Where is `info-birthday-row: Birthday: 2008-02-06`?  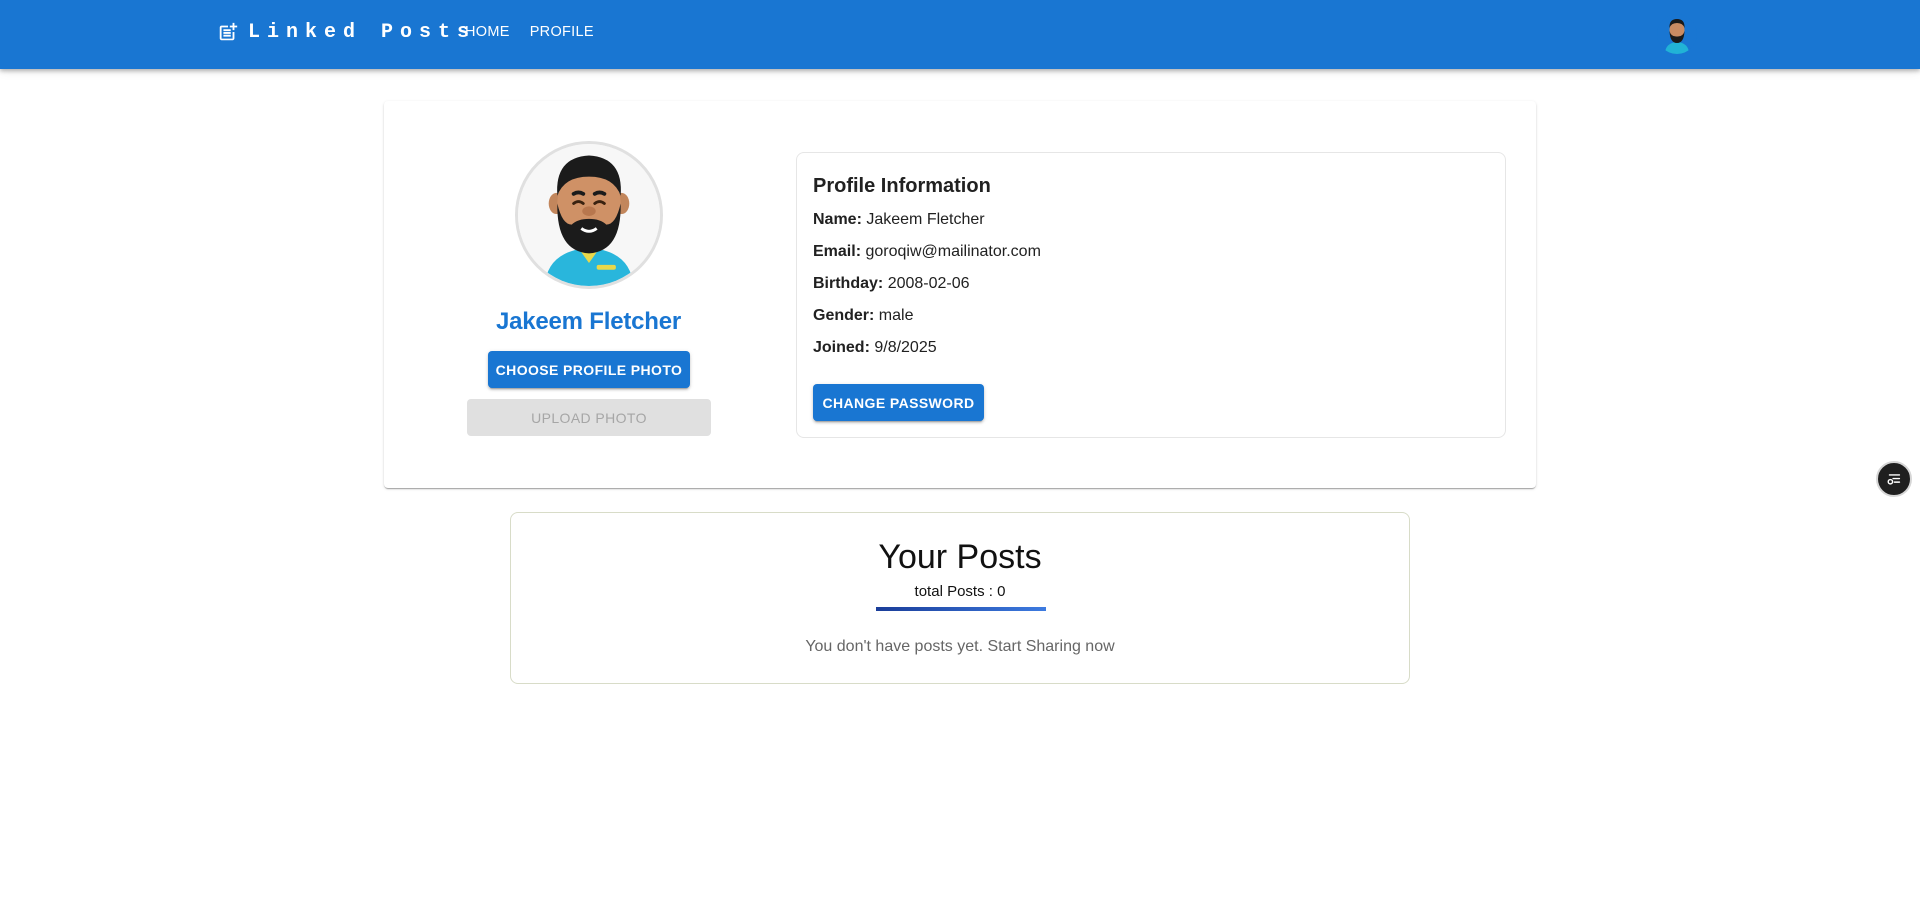
info-birthday-row: Birthday: 2008-02-06 is located at coordinates (891, 284).